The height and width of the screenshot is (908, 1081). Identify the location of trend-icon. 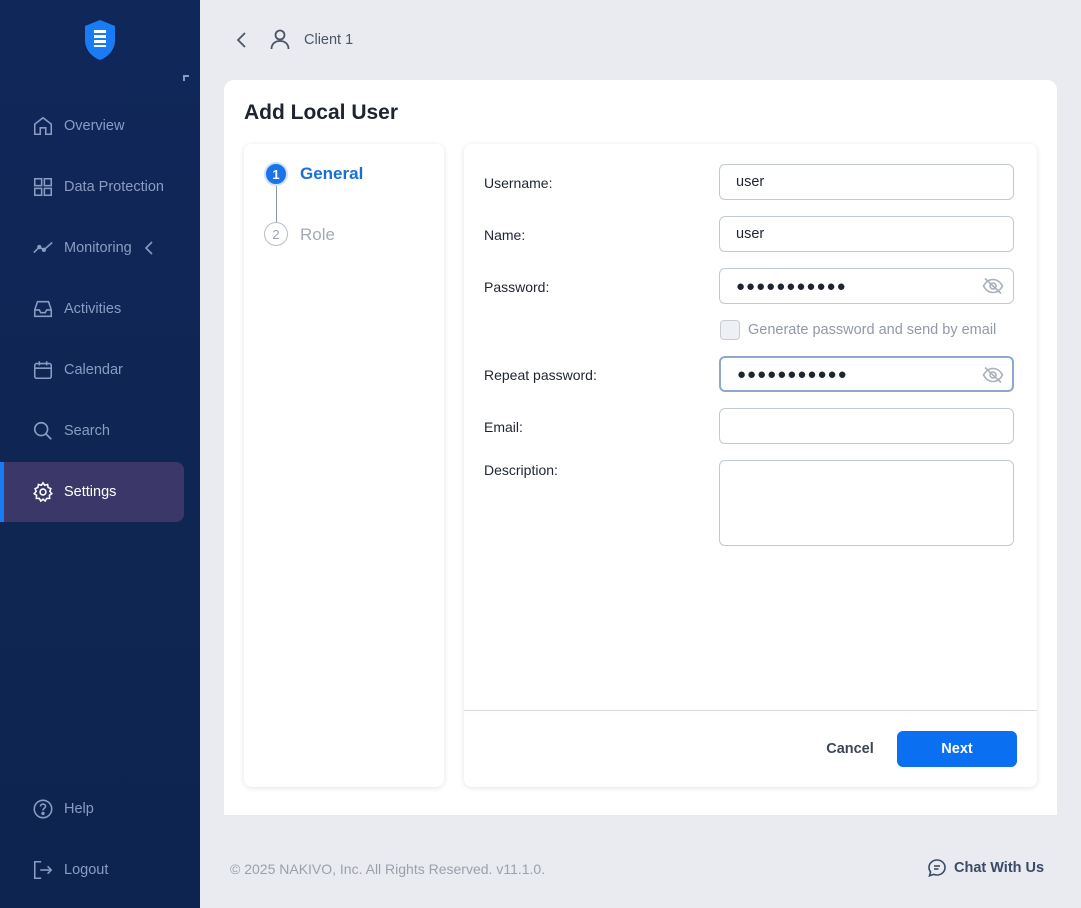
(43, 247).